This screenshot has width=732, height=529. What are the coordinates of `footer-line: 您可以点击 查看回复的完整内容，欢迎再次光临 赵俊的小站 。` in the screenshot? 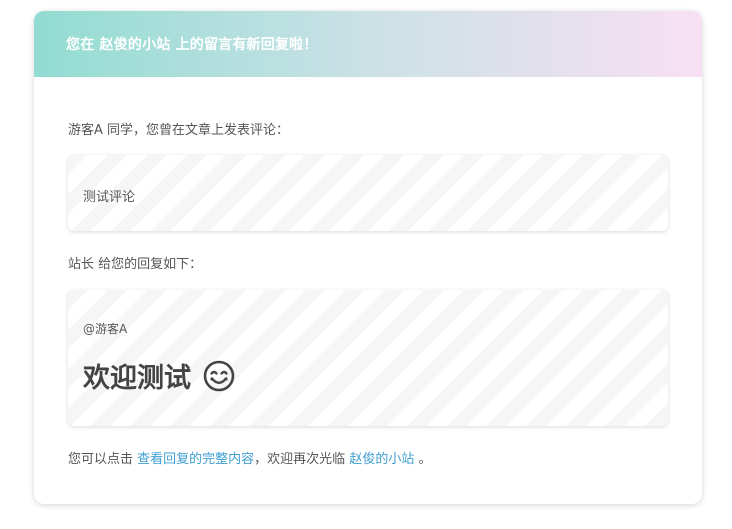 It's located at (250, 457).